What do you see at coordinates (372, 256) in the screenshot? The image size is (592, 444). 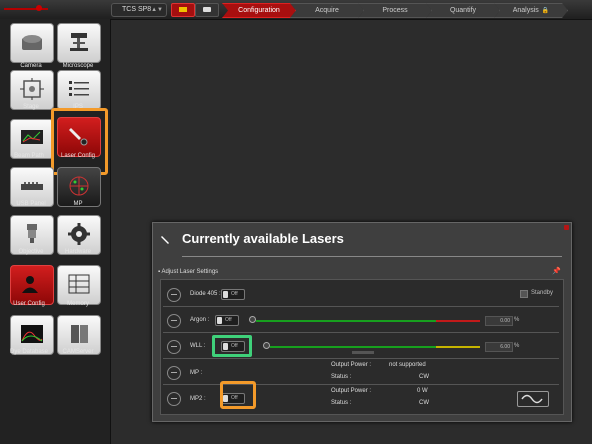 I see `title-divider` at bounding box center [372, 256].